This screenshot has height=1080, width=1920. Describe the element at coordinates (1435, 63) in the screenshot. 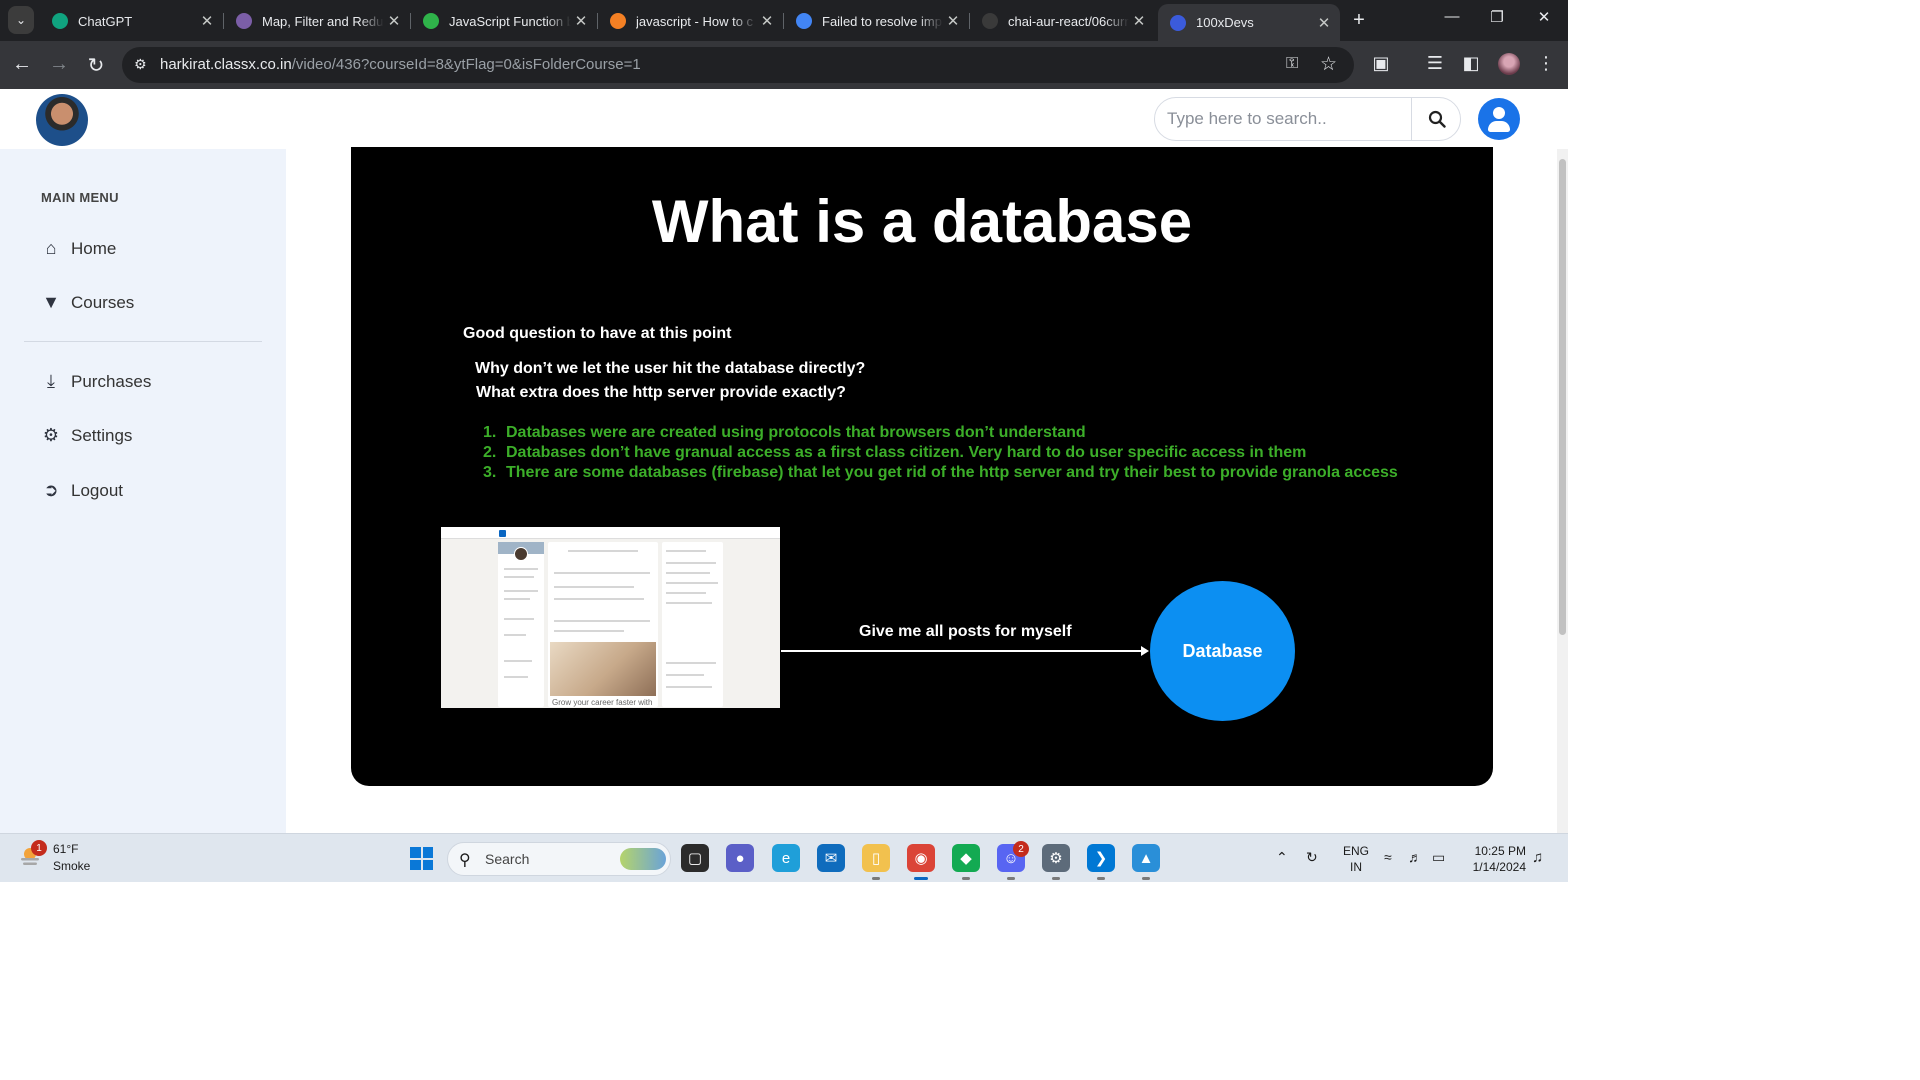

I see `media-queue-icon: ☰` at that location.